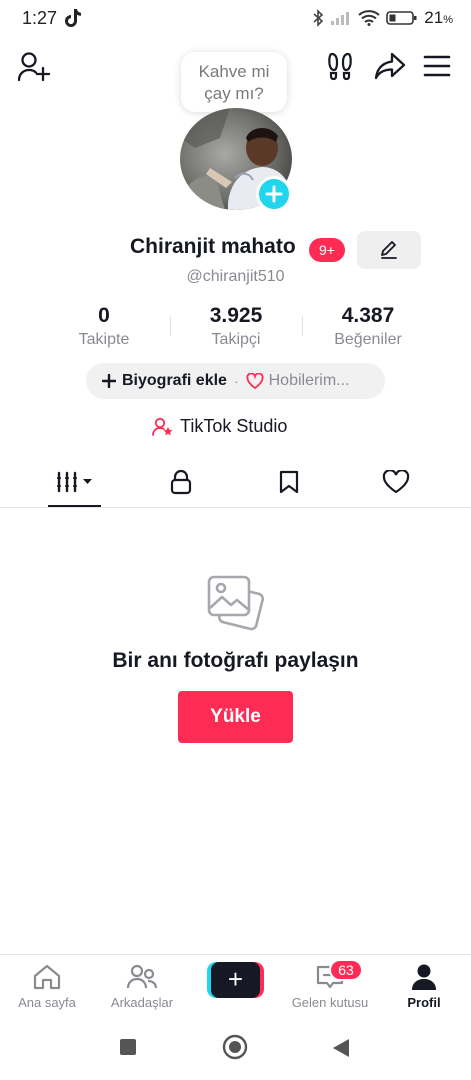  What do you see at coordinates (235, 18) in the screenshot?
I see `status-bar: 1:27 21%` at bounding box center [235, 18].